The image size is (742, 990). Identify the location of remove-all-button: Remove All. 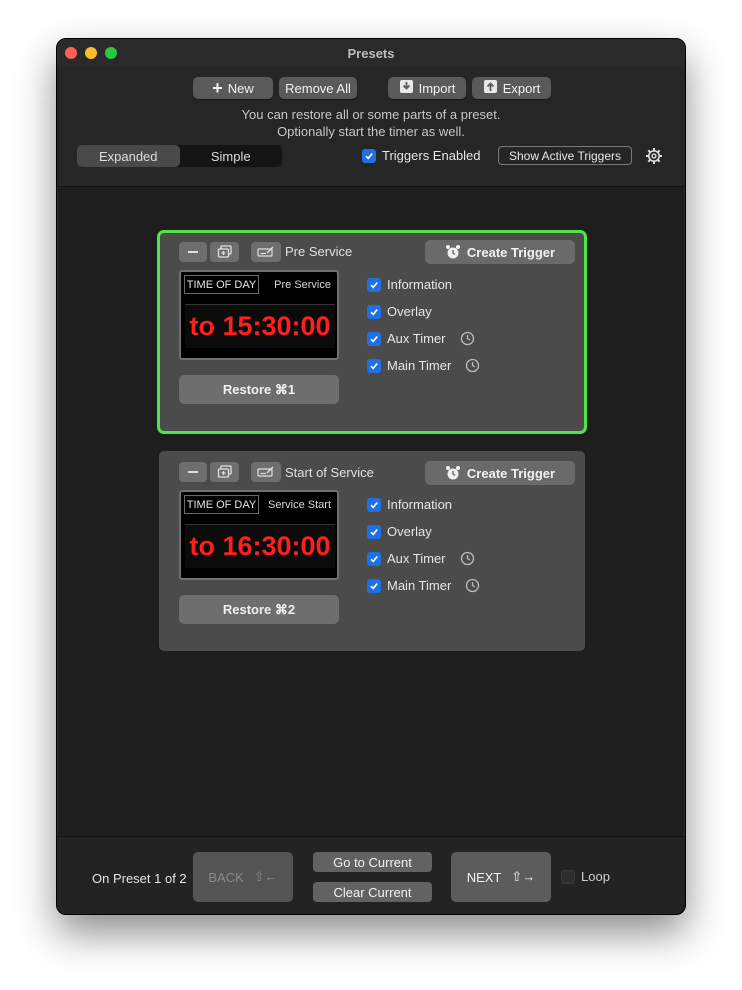
(318, 88).